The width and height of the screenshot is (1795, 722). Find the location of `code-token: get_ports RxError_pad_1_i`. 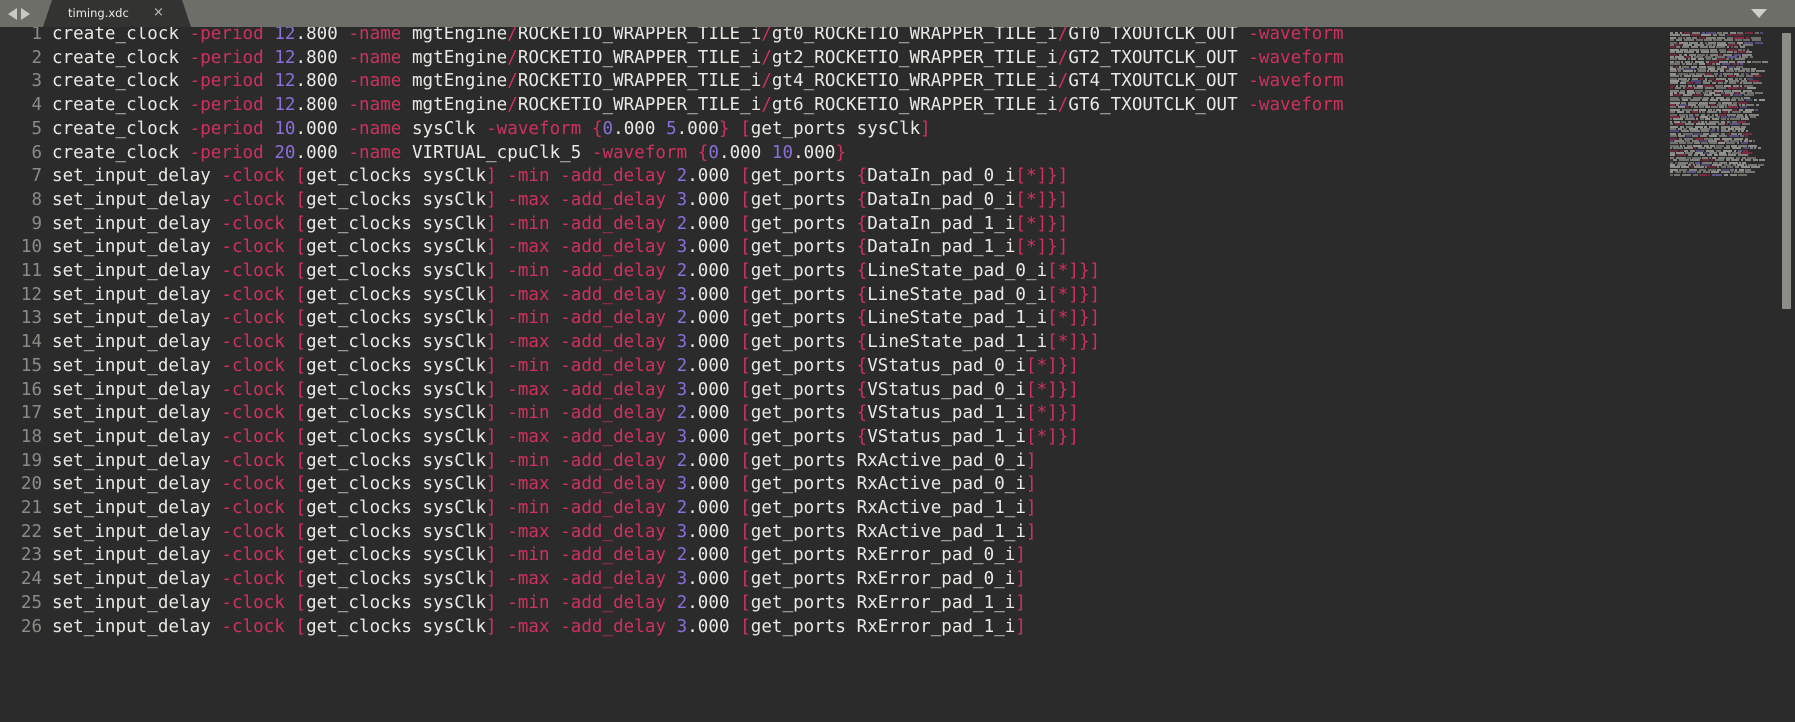

code-token: get_ports RxError_pad_1_i is located at coordinates (883, 602).